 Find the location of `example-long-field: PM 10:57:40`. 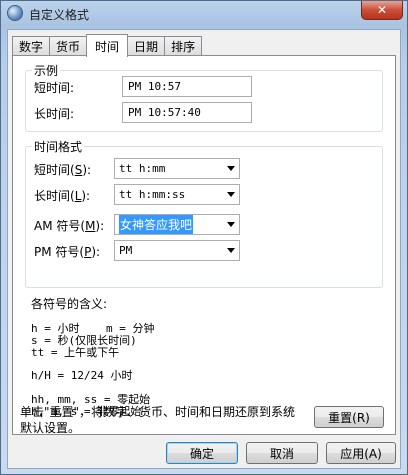

example-long-field: PM 10:57:40 is located at coordinates (187, 112).